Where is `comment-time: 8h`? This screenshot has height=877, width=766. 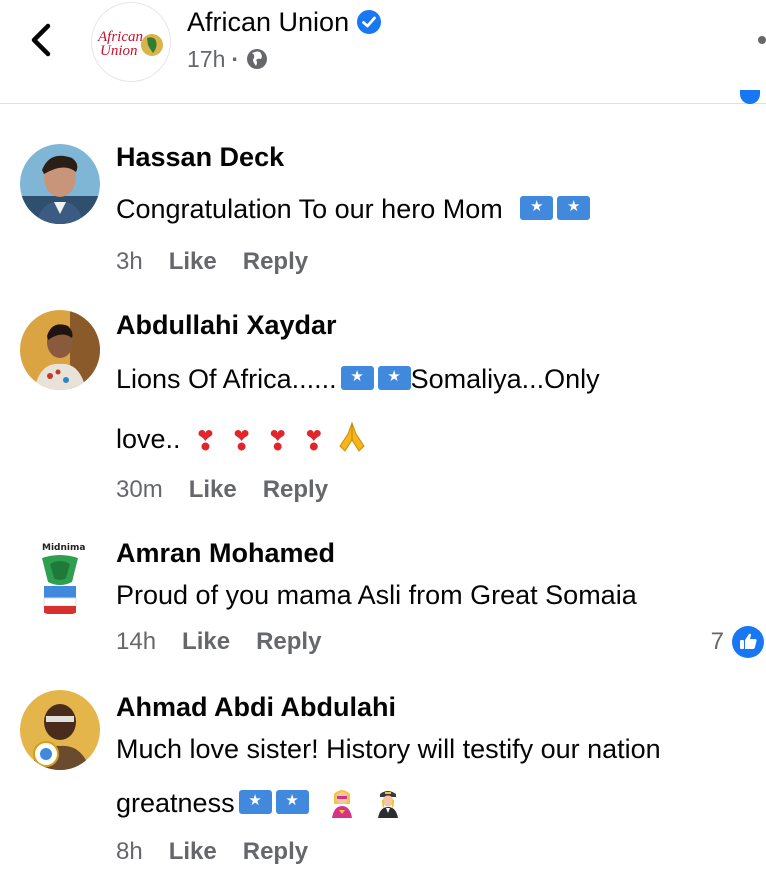 comment-time: 8h is located at coordinates (129, 852).